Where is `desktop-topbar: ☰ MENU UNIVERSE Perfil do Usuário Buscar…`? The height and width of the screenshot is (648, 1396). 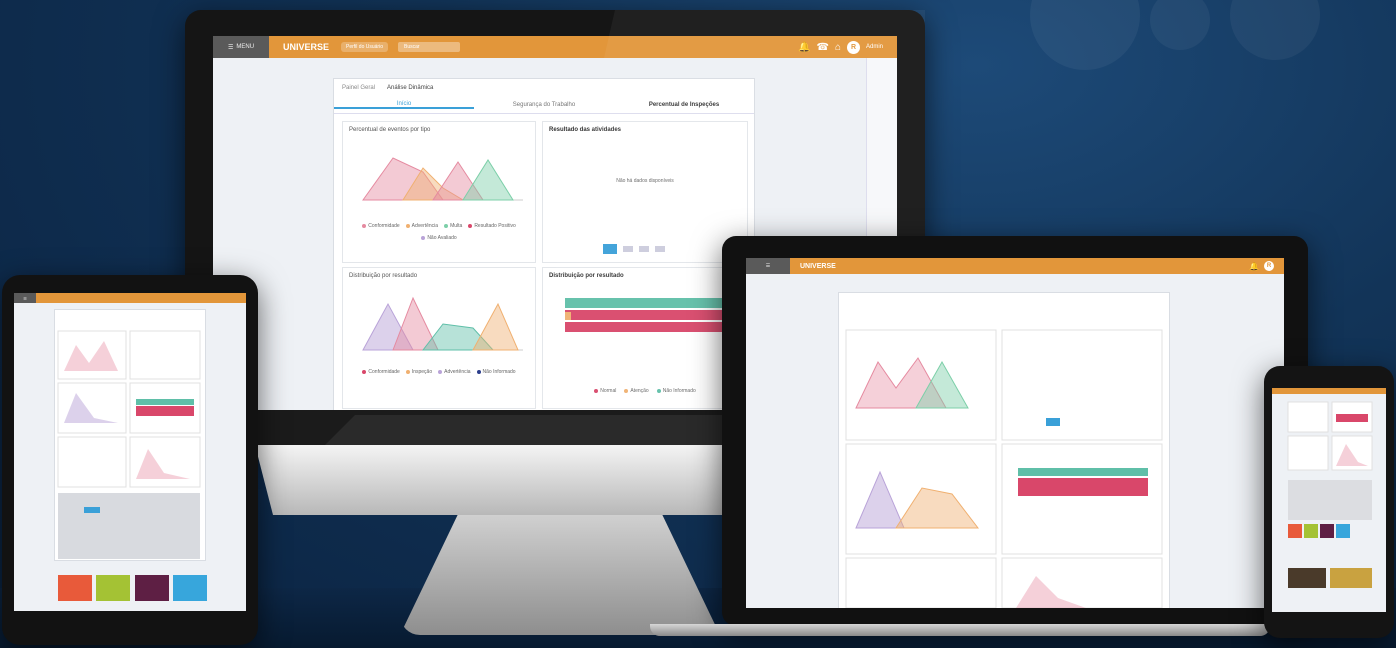 desktop-topbar: ☰ MENU UNIVERSE Perfil do Usuário Buscar… is located at coordinates (555, 47).